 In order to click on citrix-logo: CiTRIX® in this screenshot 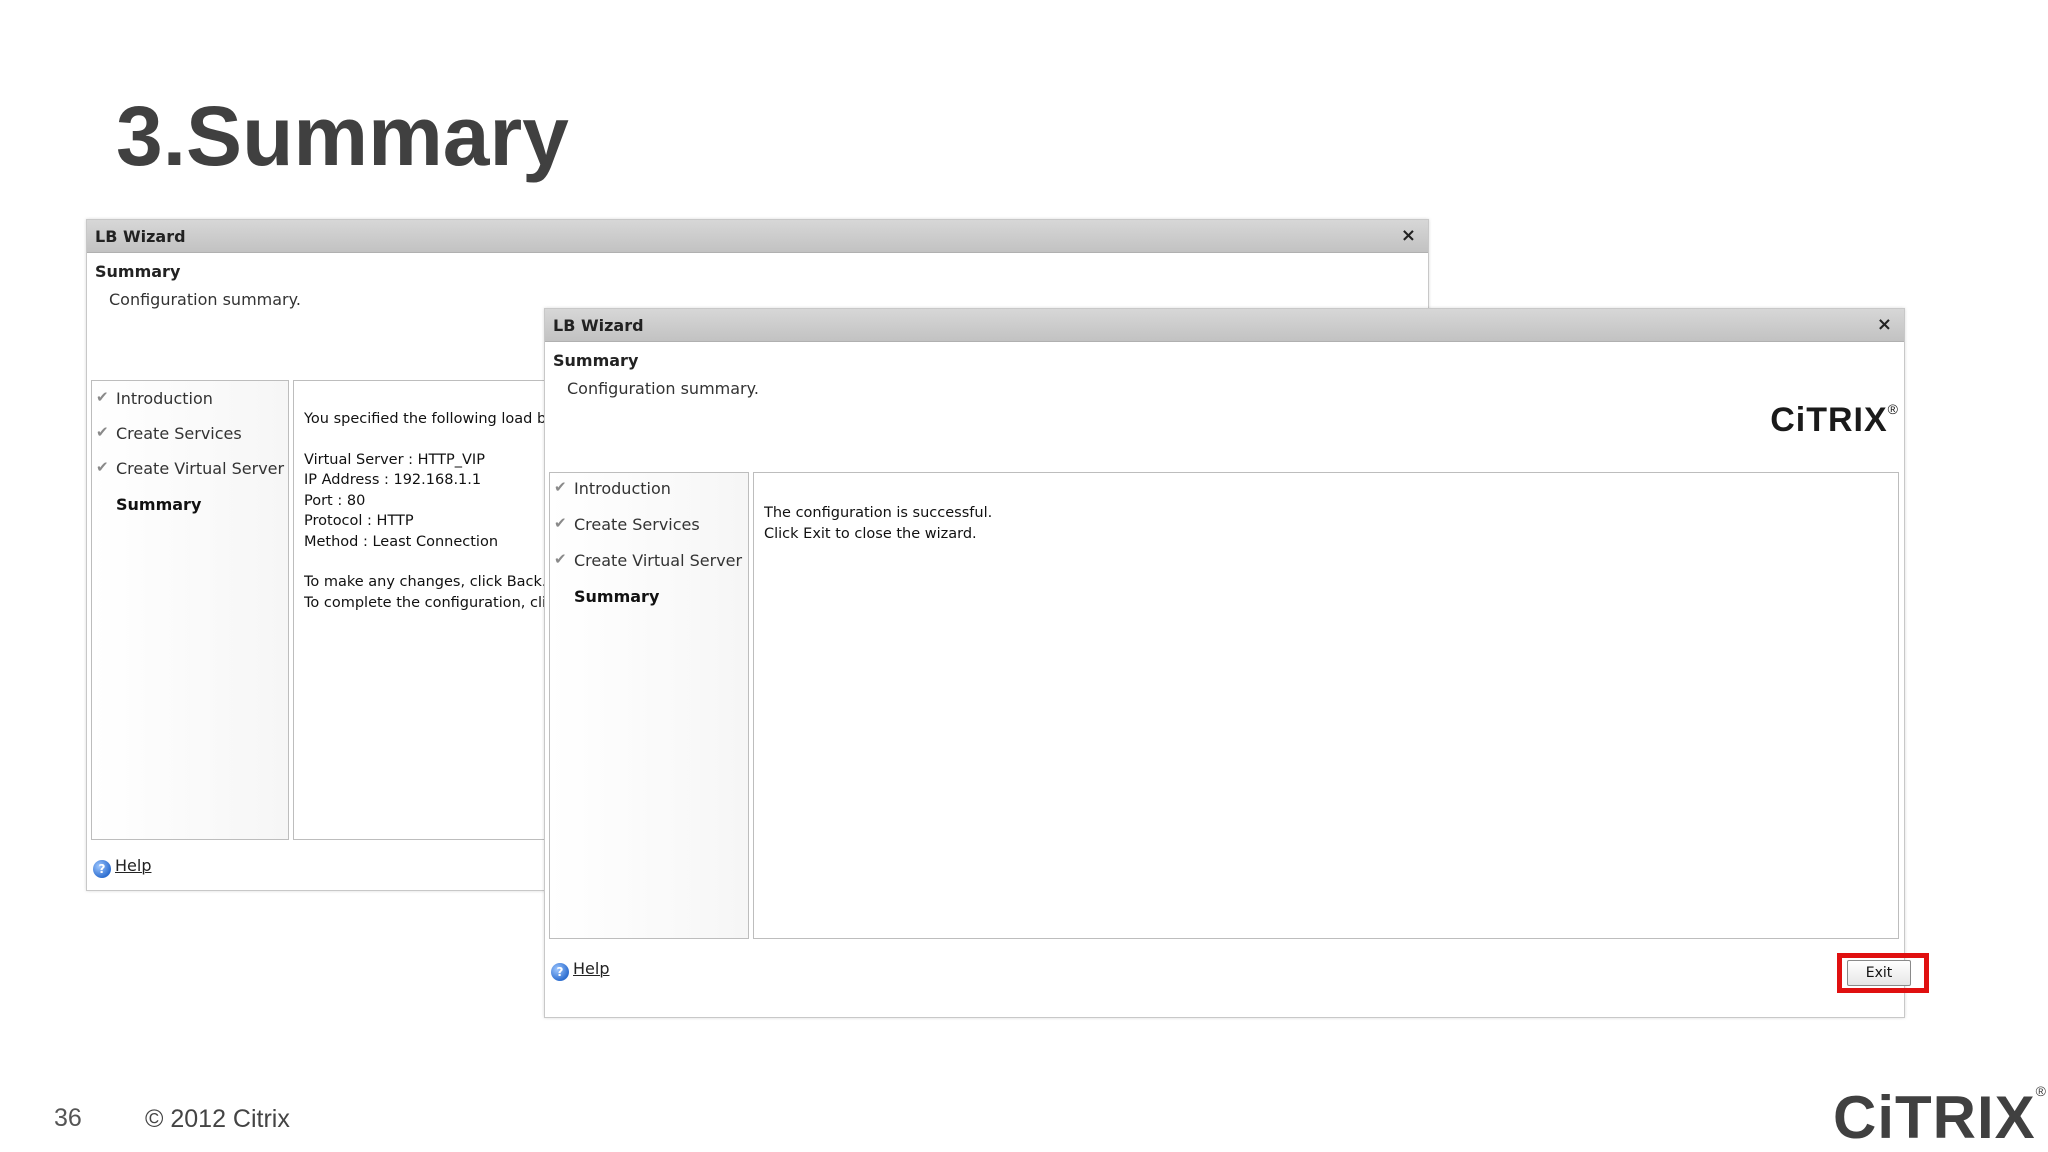, I will do `click(1834, 420)`.